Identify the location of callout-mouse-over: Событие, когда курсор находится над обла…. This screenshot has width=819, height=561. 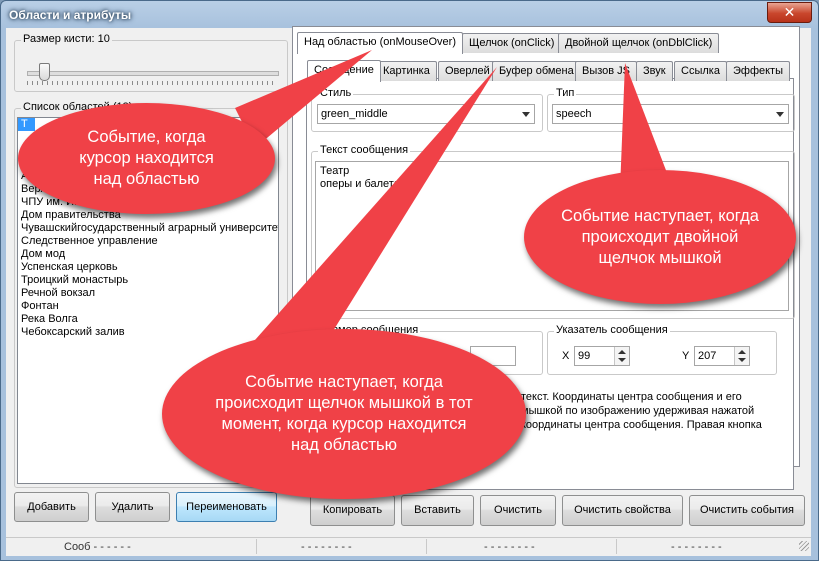
(146, 158).